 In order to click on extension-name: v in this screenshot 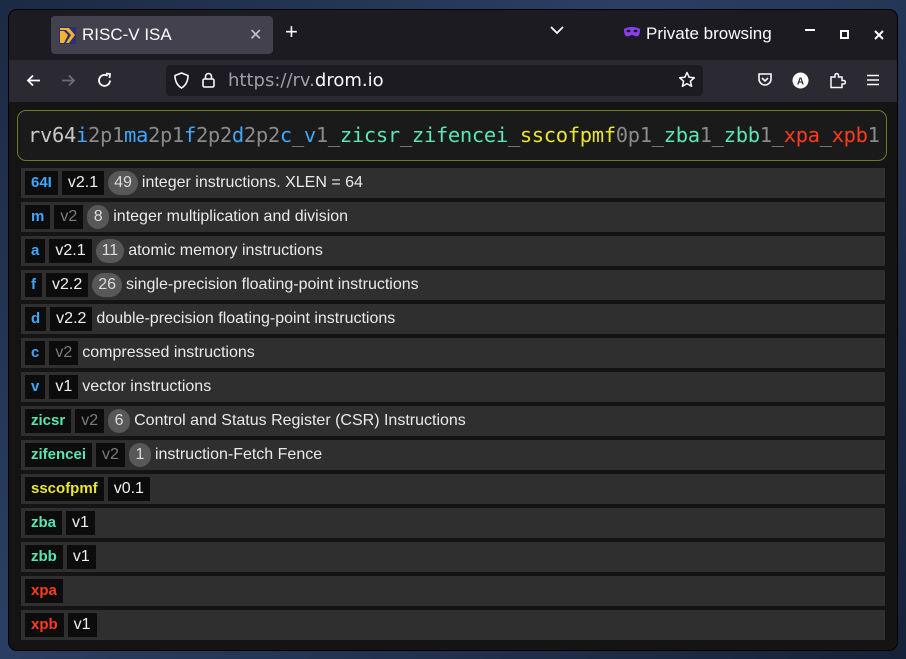, I will do `click(35, 387)`.